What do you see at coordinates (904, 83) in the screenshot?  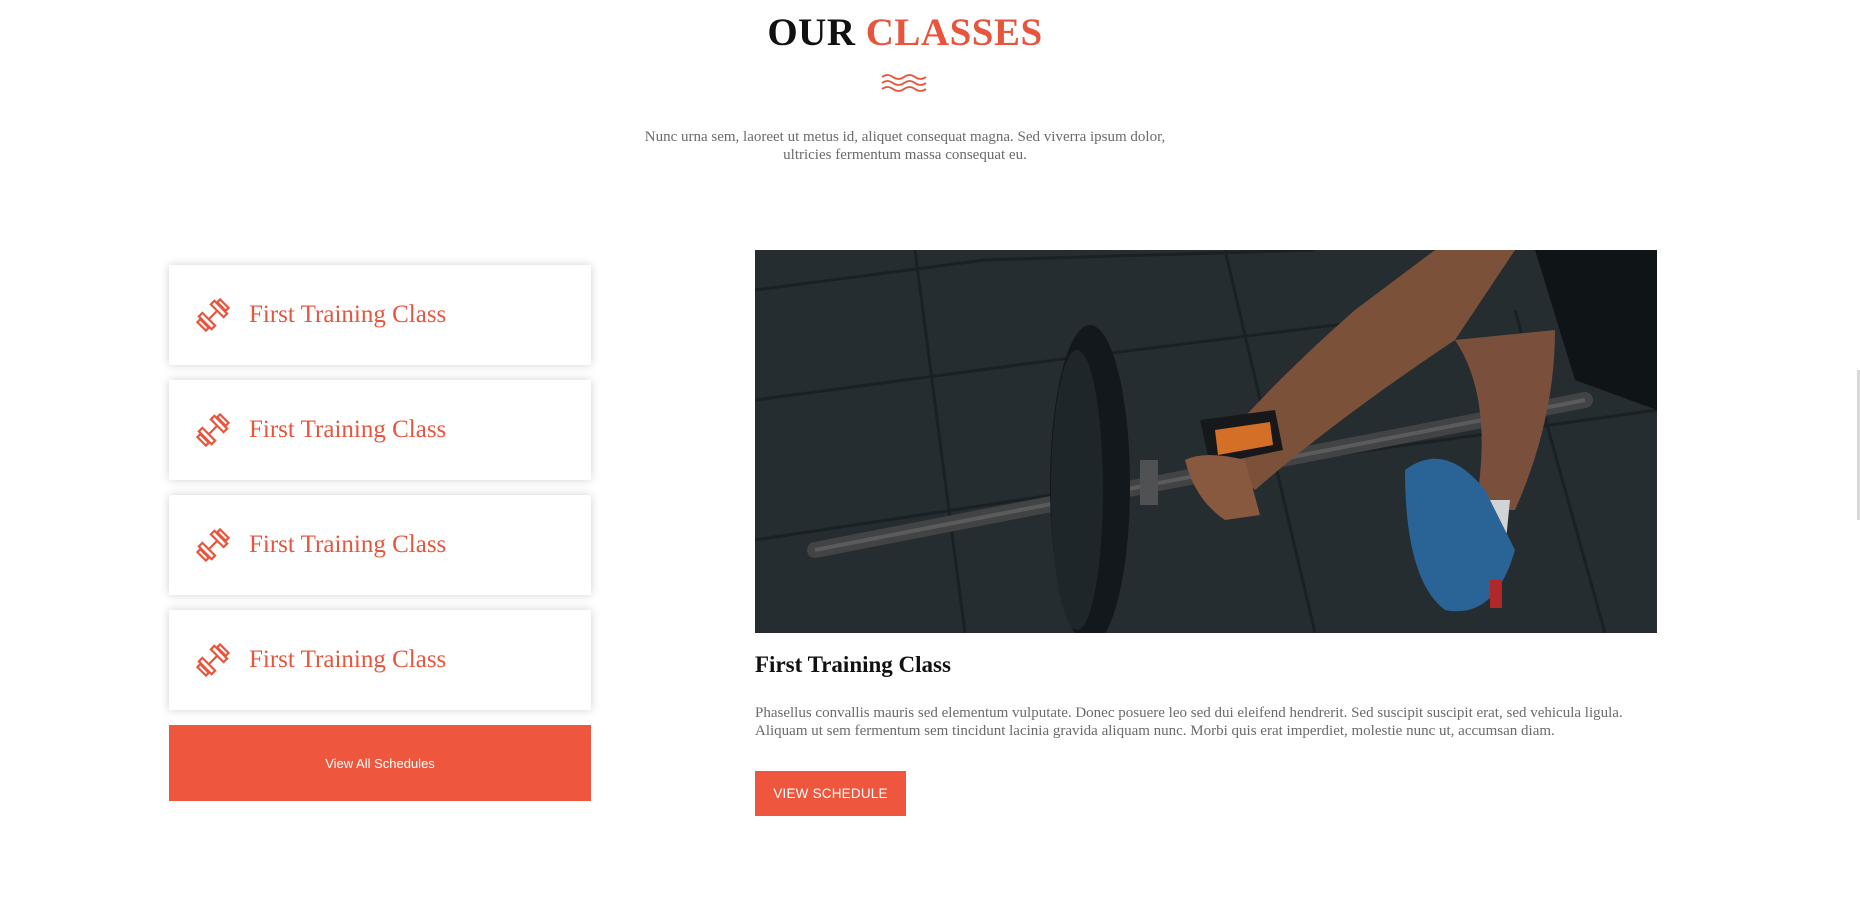 I see `wave-divider-icon` at bounding box center [904, 83].